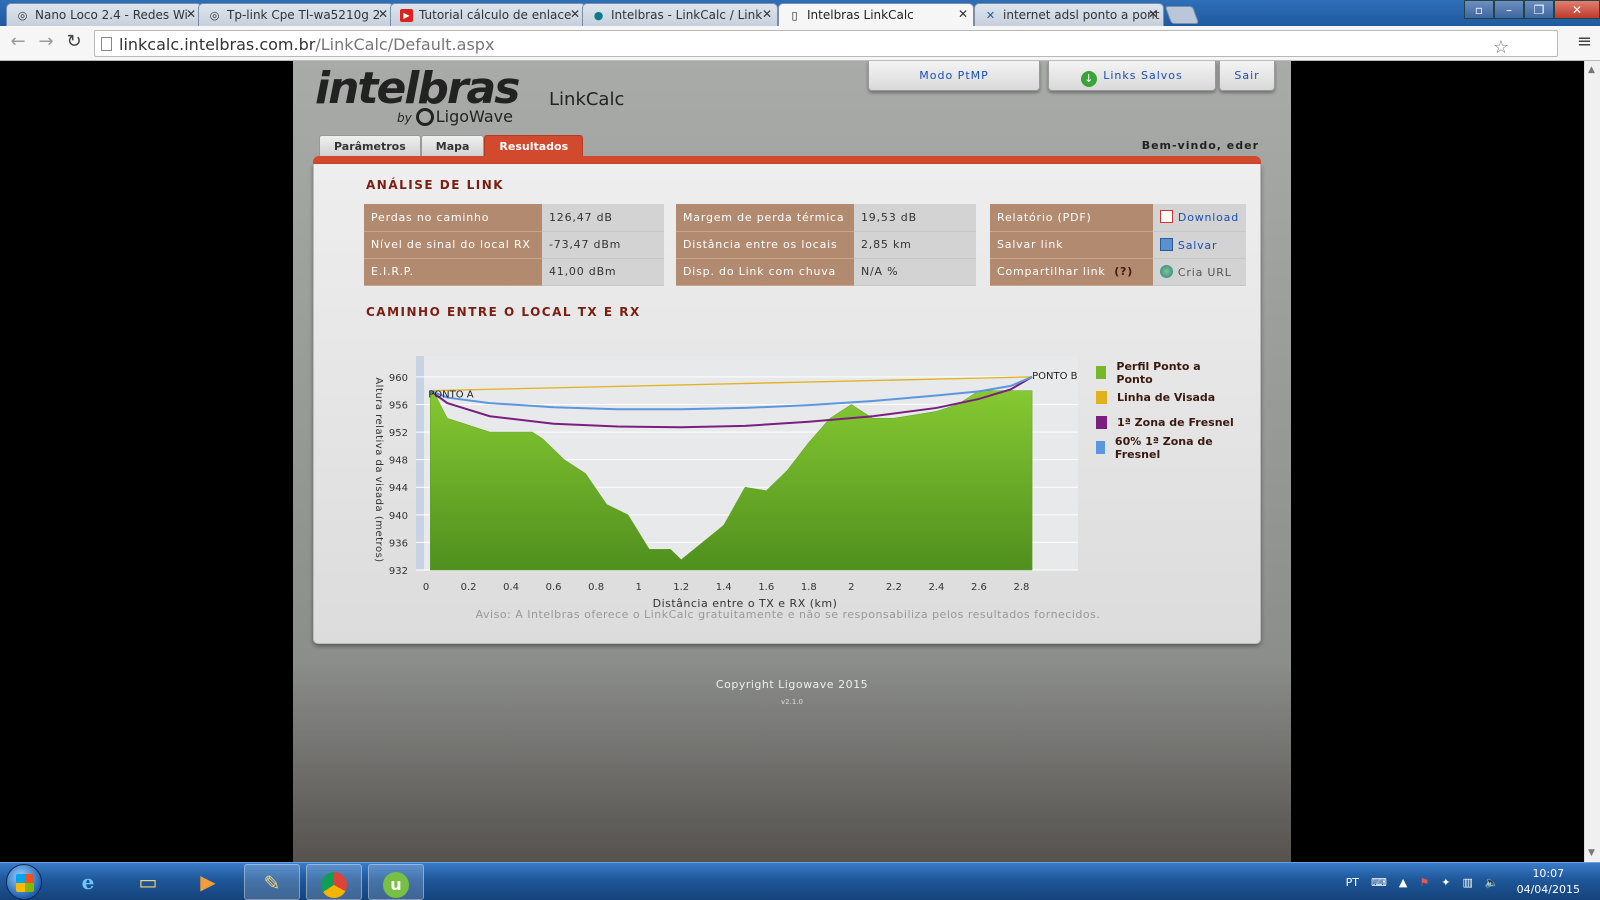 Image resolution: width=1600 pixels, height=900 pixels. I want to click on legend-label: Perfil Ponto a Ponto, so click(1158, 372).